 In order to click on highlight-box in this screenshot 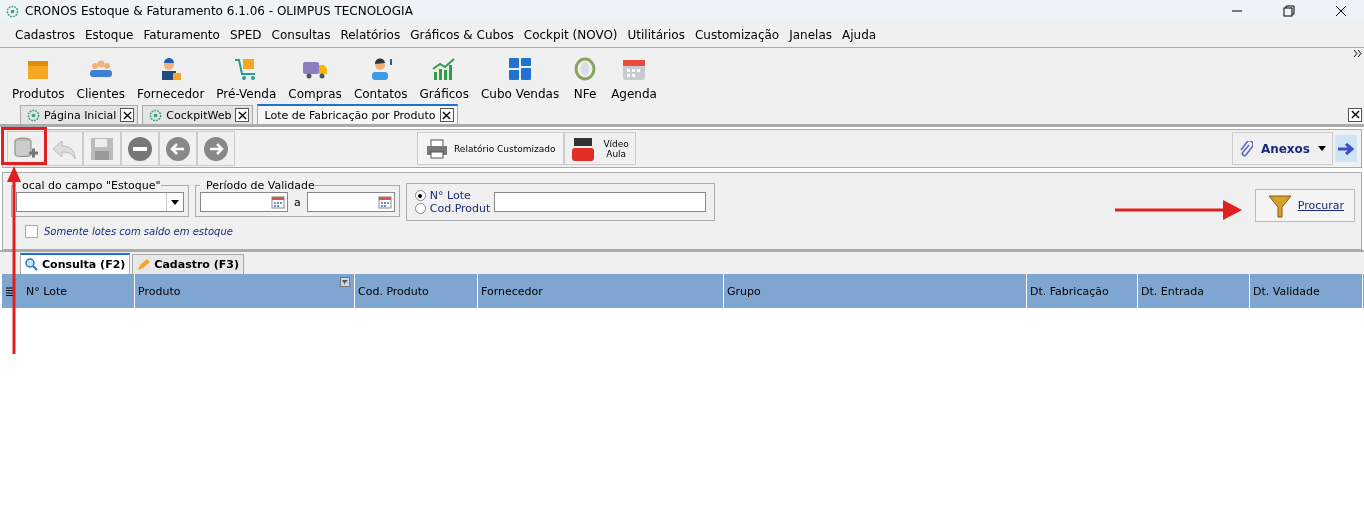, I will do `click(24, 146)`.